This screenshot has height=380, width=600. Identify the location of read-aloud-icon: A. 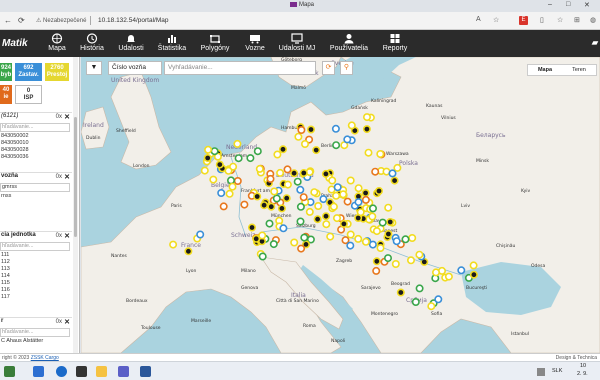
(478, 19).